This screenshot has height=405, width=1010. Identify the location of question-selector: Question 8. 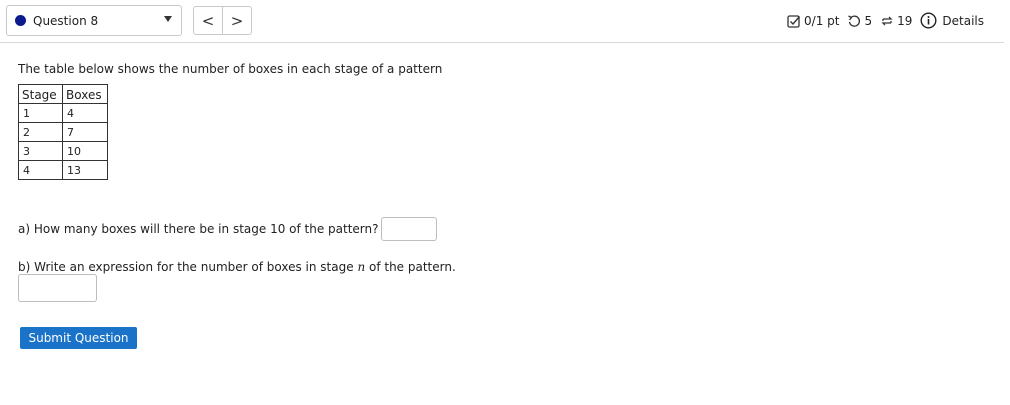
(94, 20).